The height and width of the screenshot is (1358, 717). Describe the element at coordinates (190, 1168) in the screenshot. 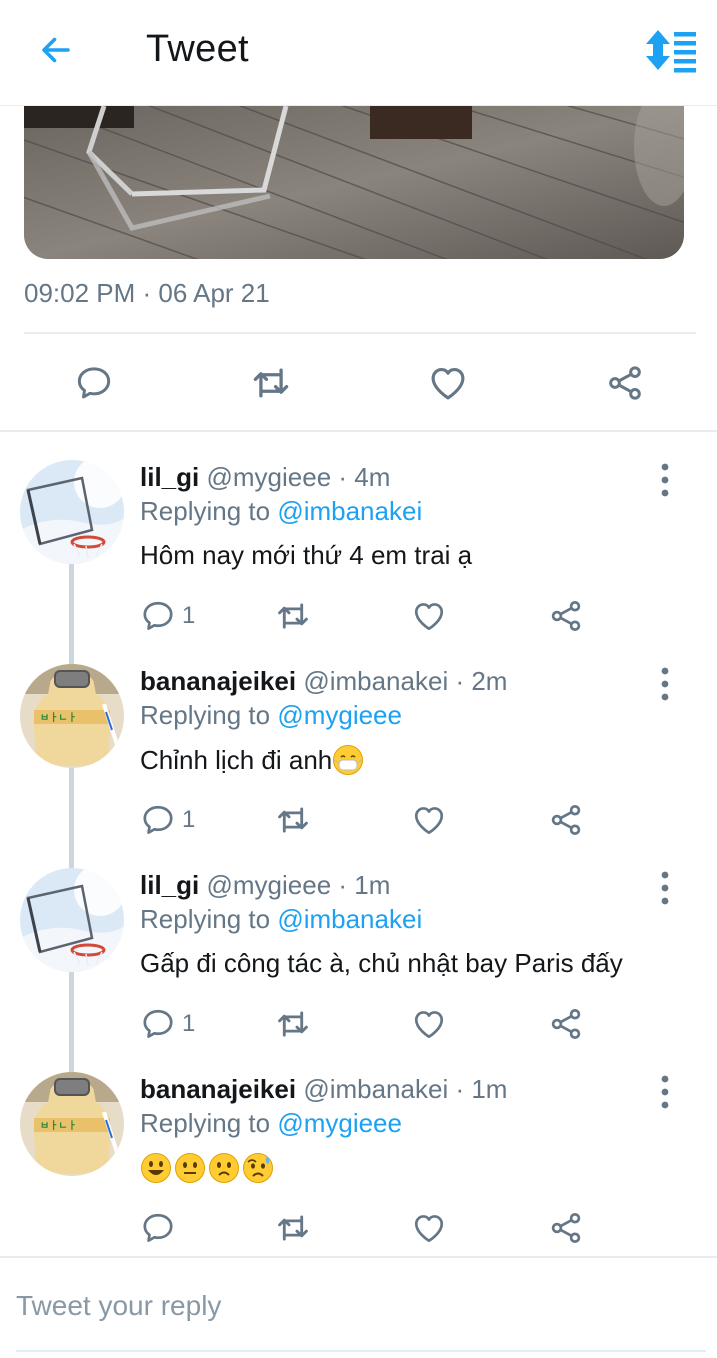

I see `neutral-emoji-icon` at that location.